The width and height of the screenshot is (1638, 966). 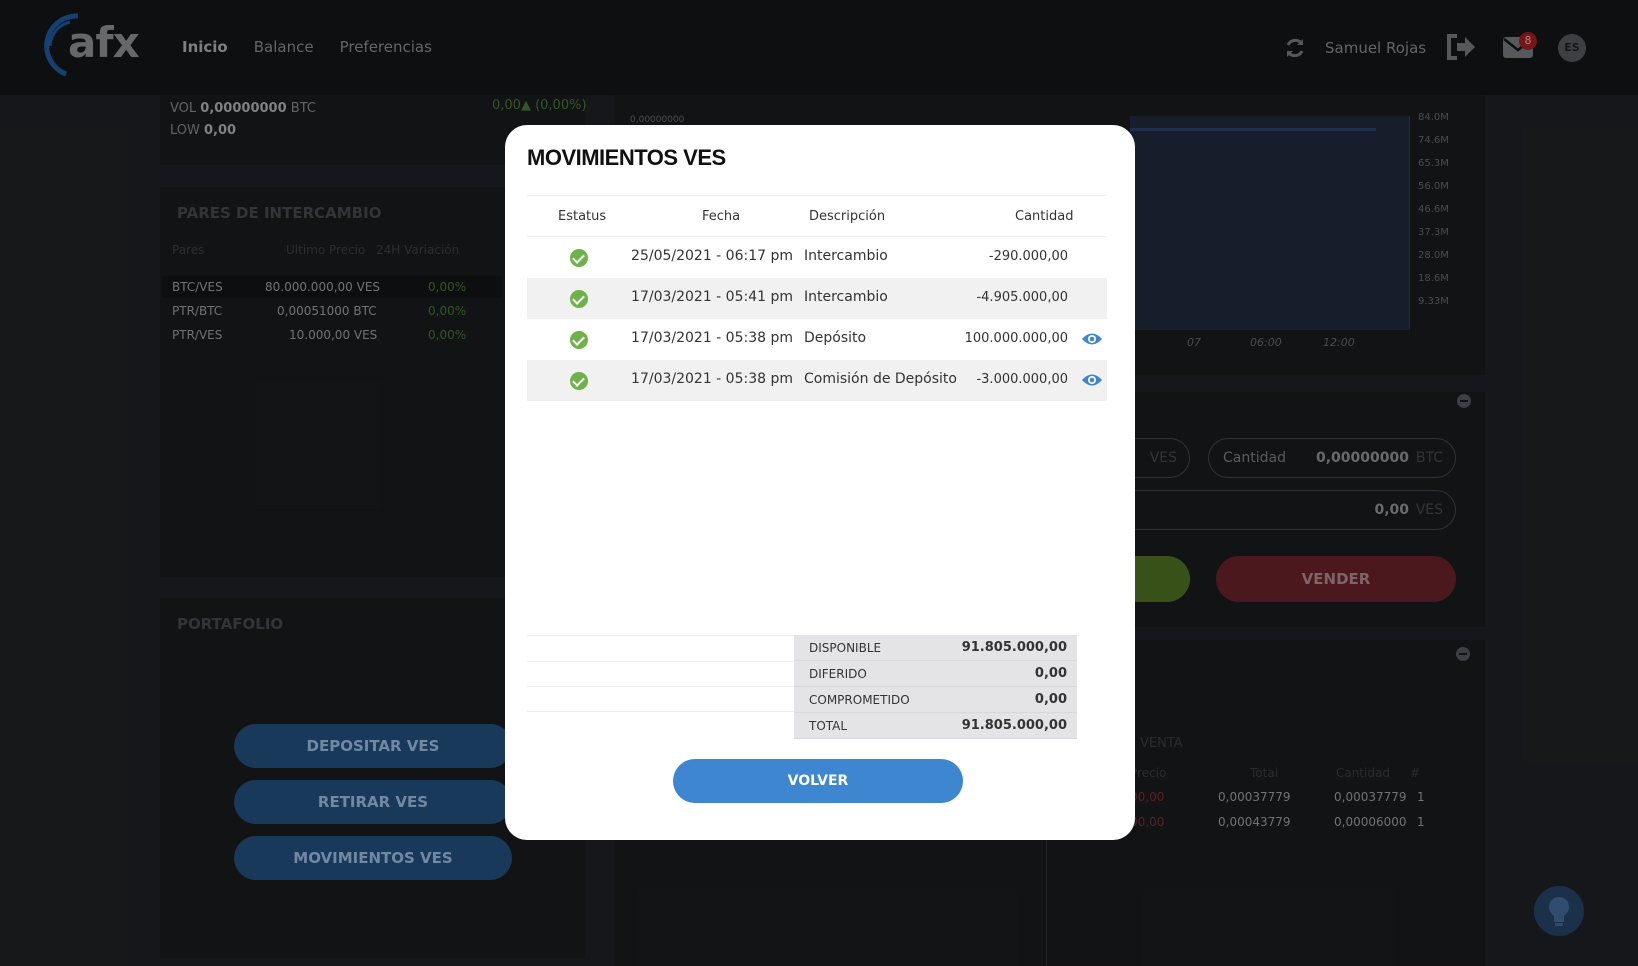 What do you see at coordinates (1022, 379) in the screenshot?
I see `movement-amount: -3.000.000,00` at bounding box center [1022, 379].